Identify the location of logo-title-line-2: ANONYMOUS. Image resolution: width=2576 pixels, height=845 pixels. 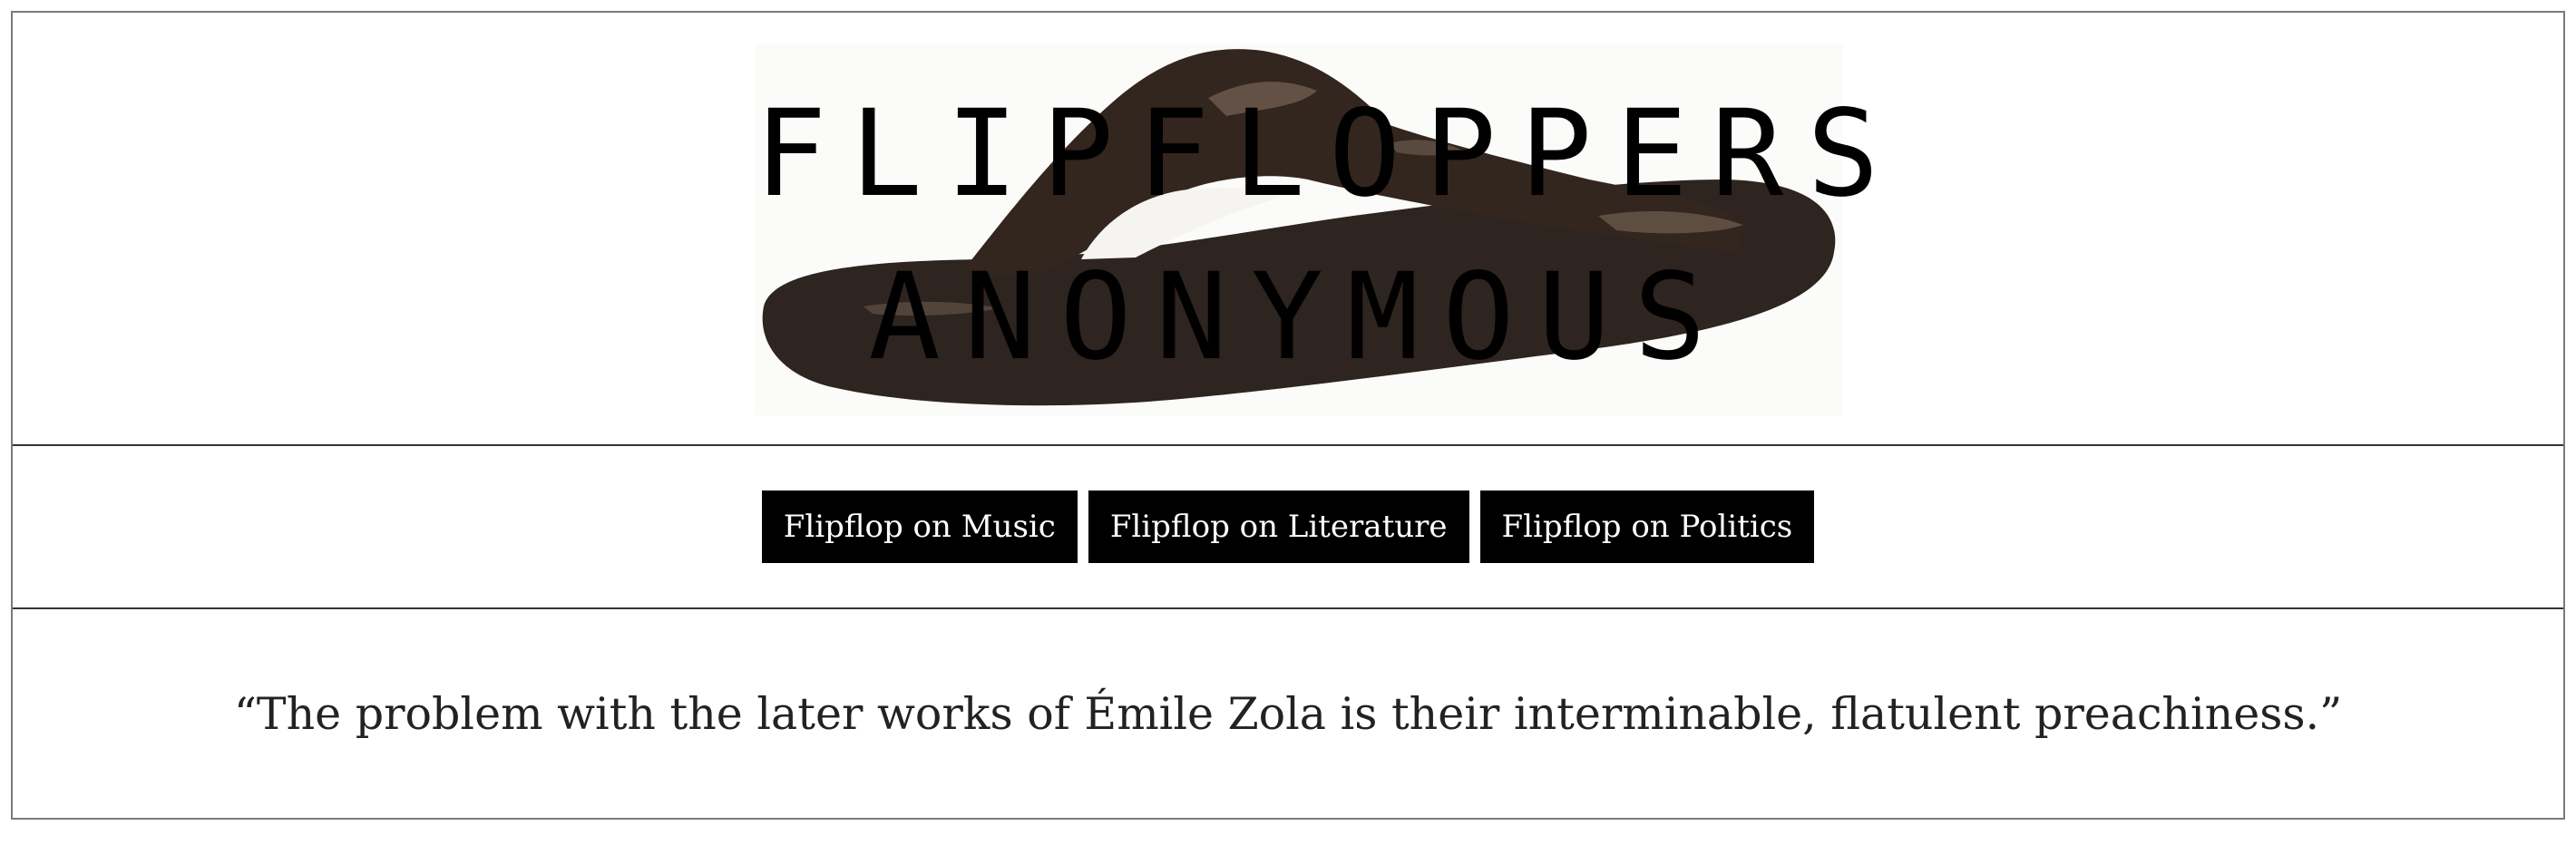
(1299, 317).